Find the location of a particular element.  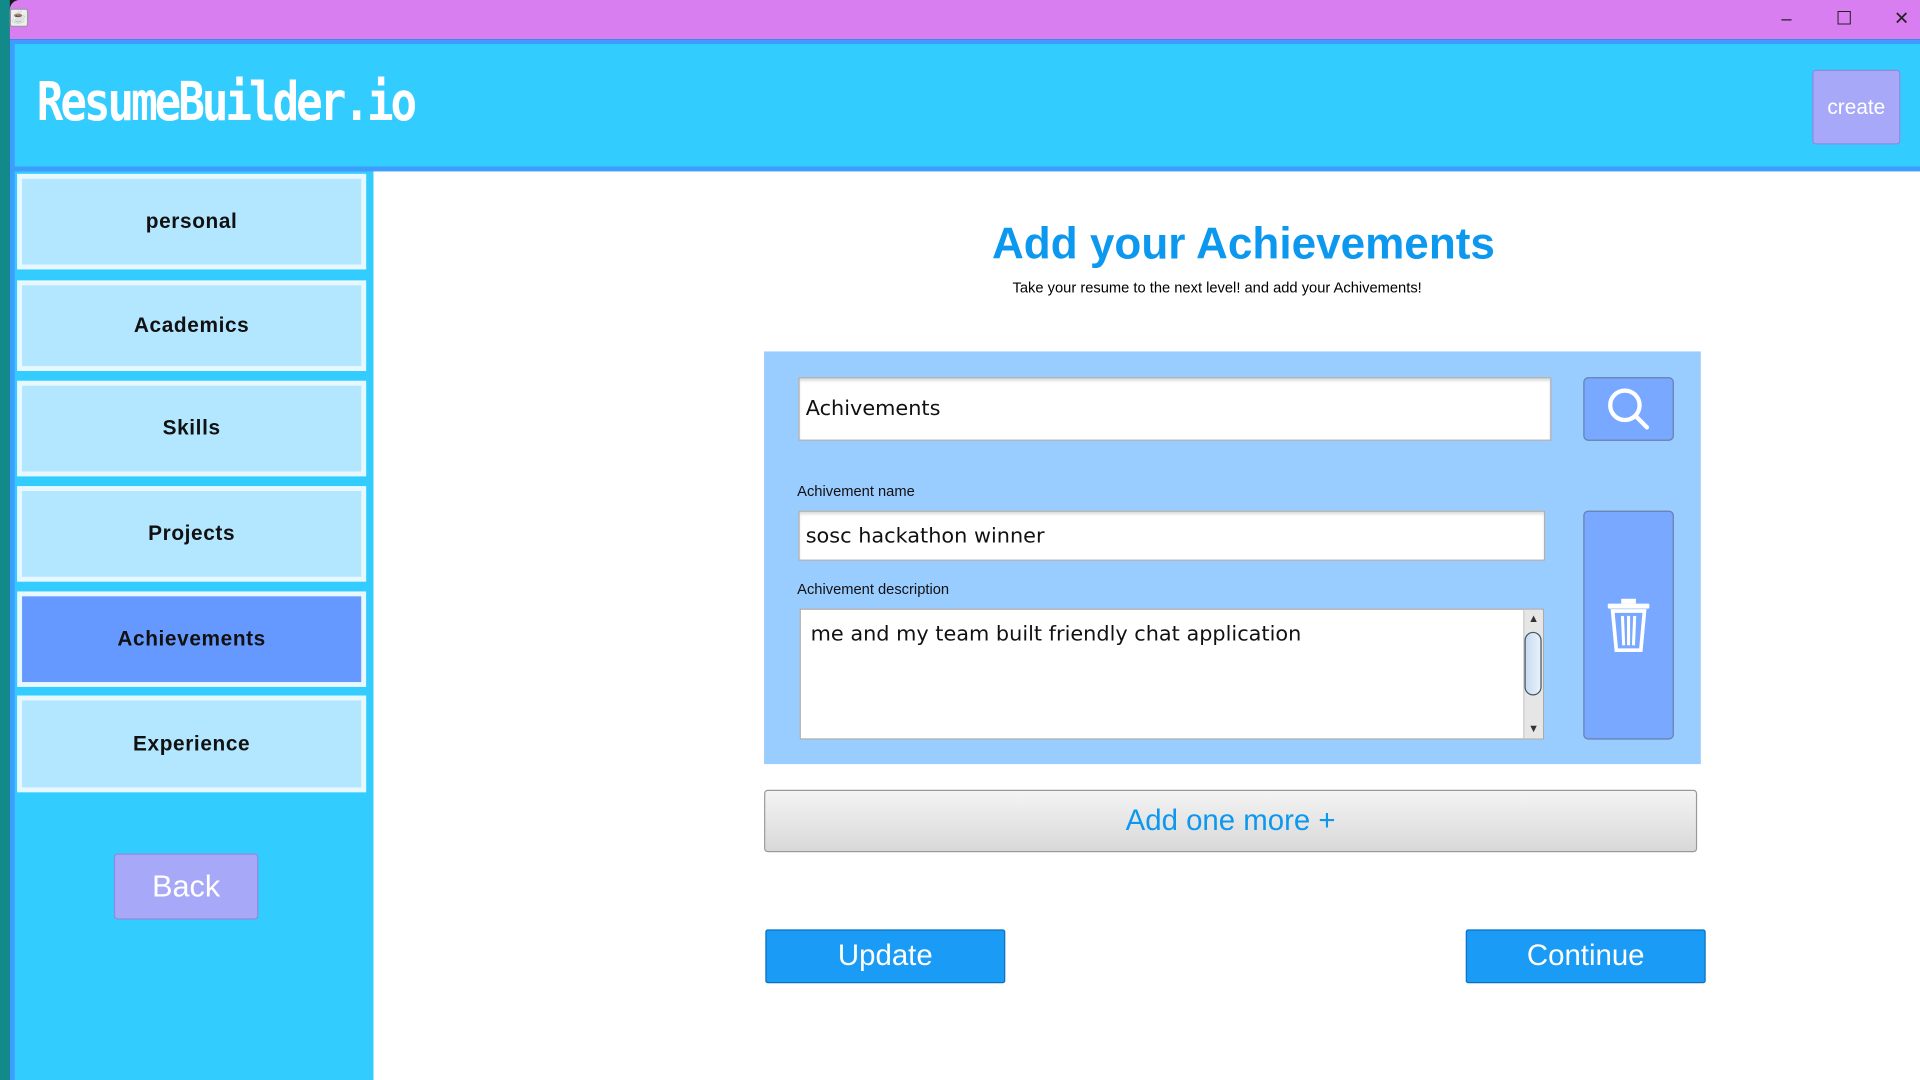

achievement-name-input: sosc hackathon winner is located at coordinates (1172, 535).